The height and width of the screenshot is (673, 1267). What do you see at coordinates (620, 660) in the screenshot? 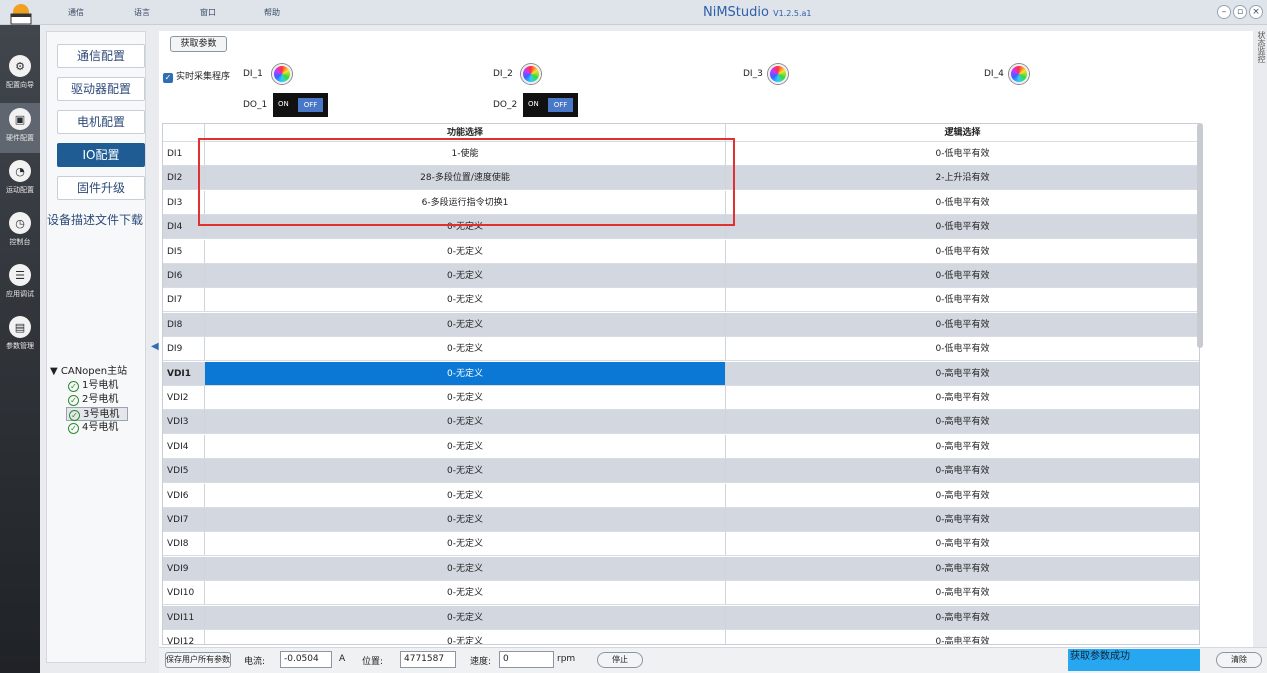
I see `stop-button: 停止` at bounding box center [620, 660].